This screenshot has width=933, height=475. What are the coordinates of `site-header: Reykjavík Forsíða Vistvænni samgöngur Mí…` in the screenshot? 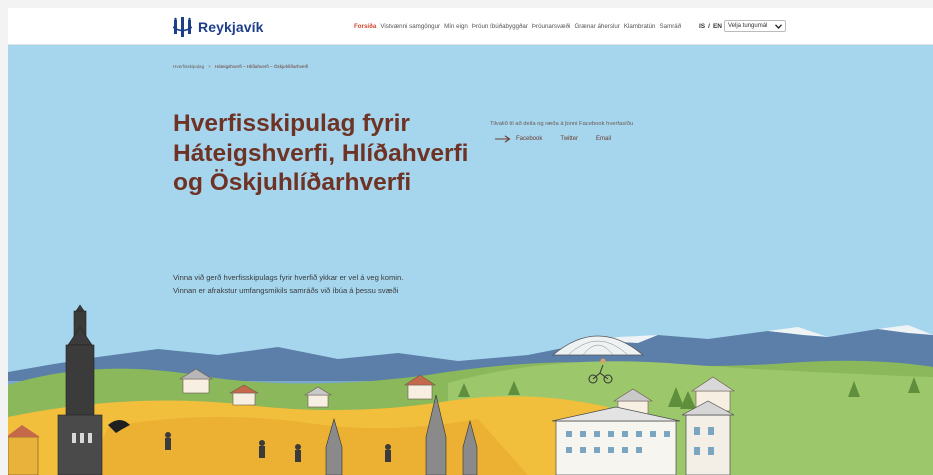 It's located at (470, 26).